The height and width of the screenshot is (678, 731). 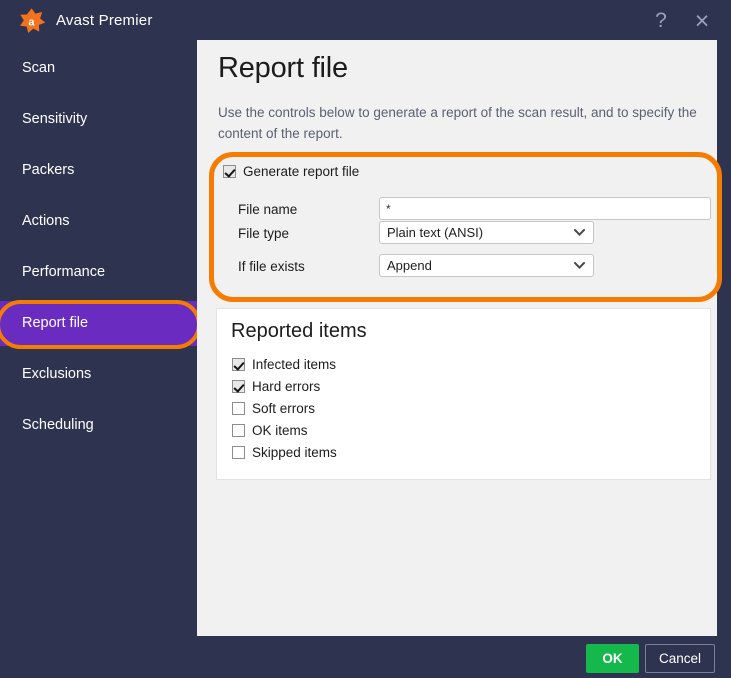 I want to click on list-item-label: Soft errors, so click(x=284, y=408).